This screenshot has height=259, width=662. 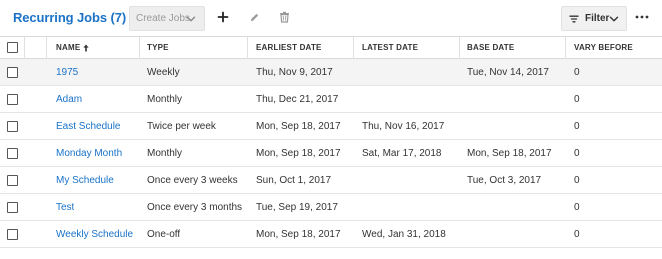 What do you see at coordinates (65, 207) in the screenshot?
I see `job-name-link: Test` at bounding box center [65, 207].